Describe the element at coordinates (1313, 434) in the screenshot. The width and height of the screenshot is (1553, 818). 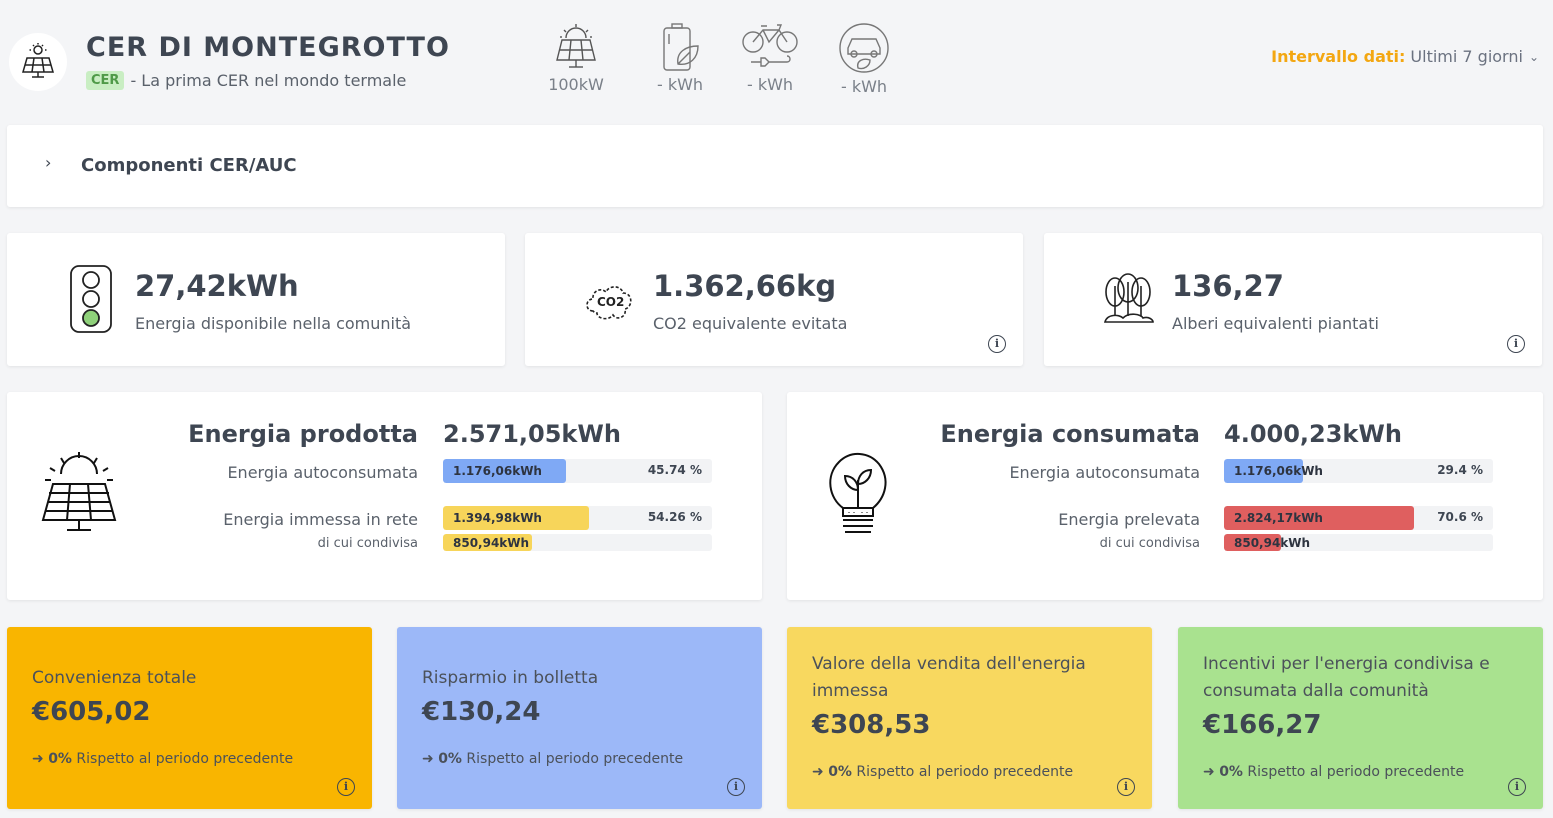
I see `consumed-total: 4.000,23kWh` at that location.